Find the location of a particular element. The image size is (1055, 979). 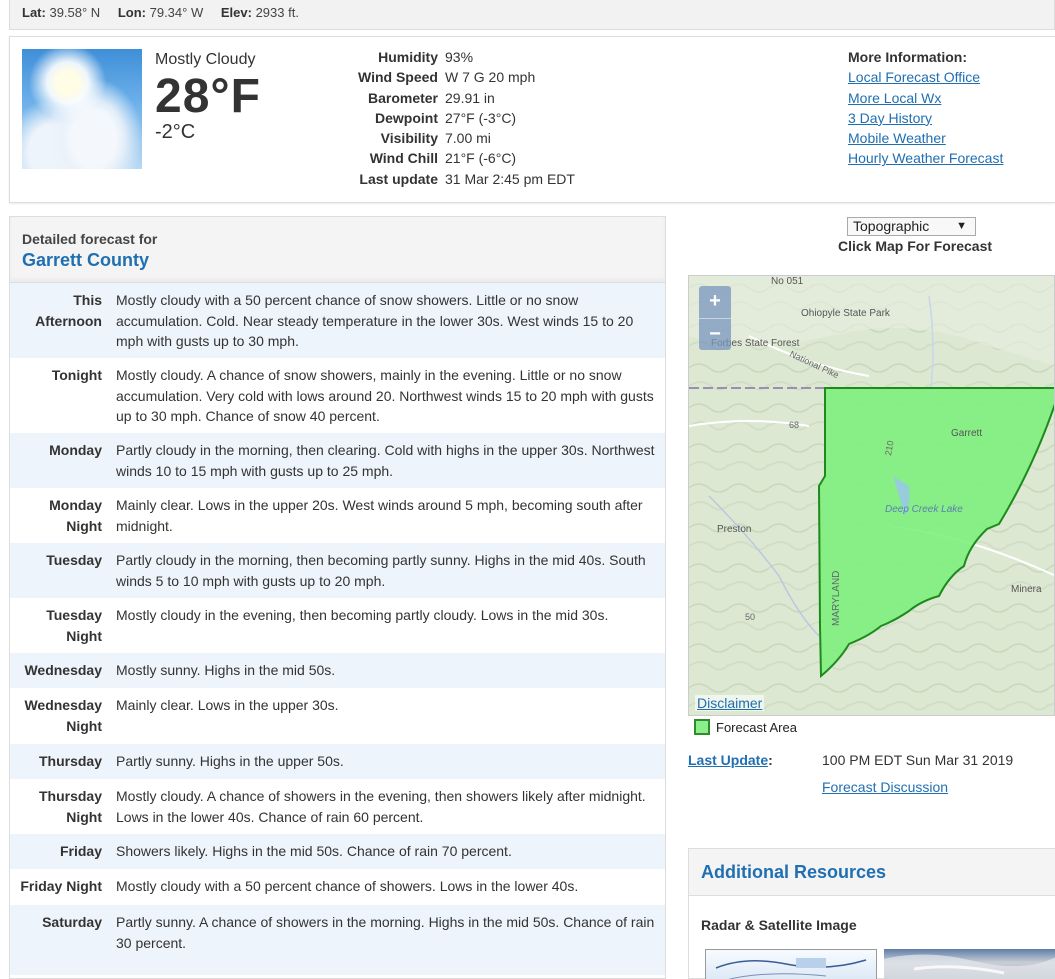

detail-row-dewpoint: Dewpoint 27°F (-3°C) is located at coordinates (465, 120).